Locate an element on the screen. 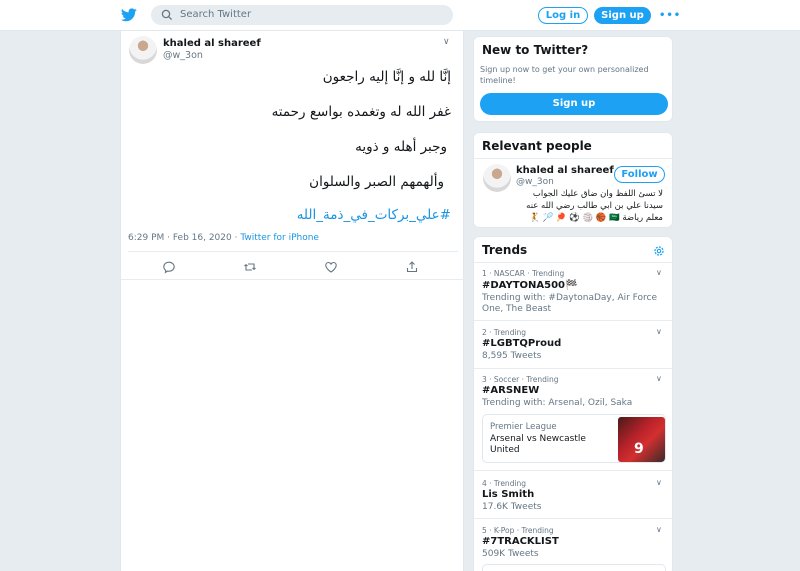 Image resolution: width=800 pixels, height=571 pixels. profile-bio-line: معلم رياضة 🇸🇦 🏀 🏐 ⚽ 🏓 🏸 🤾 is located at coordinates (596, 218).